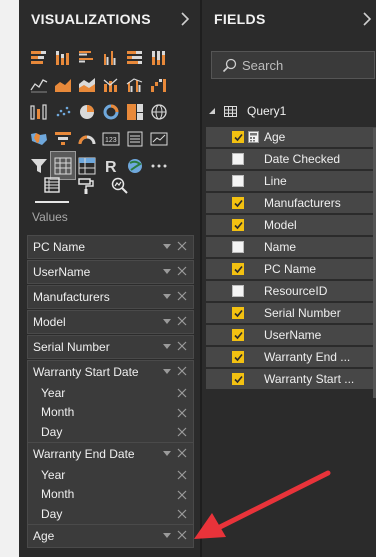 The height and width of the screenshot is (557, 376). What do you see at coordinates (63, 138) in the screenshot?
I see `funnel-icon` at bounding box center [63, 138].